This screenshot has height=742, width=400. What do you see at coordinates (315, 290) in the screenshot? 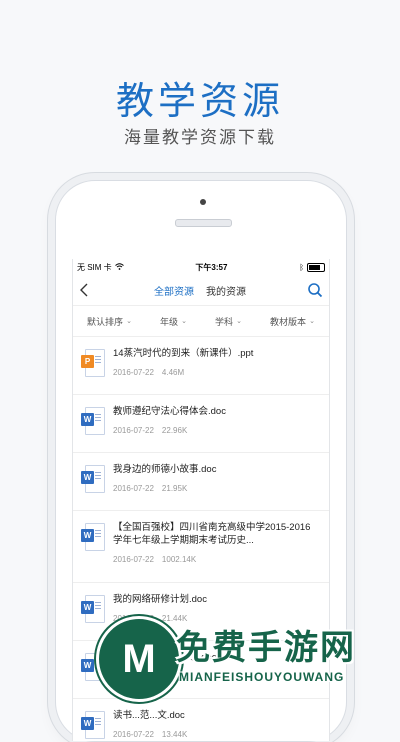
I see `search-icon` at bounding box center [315, 290].